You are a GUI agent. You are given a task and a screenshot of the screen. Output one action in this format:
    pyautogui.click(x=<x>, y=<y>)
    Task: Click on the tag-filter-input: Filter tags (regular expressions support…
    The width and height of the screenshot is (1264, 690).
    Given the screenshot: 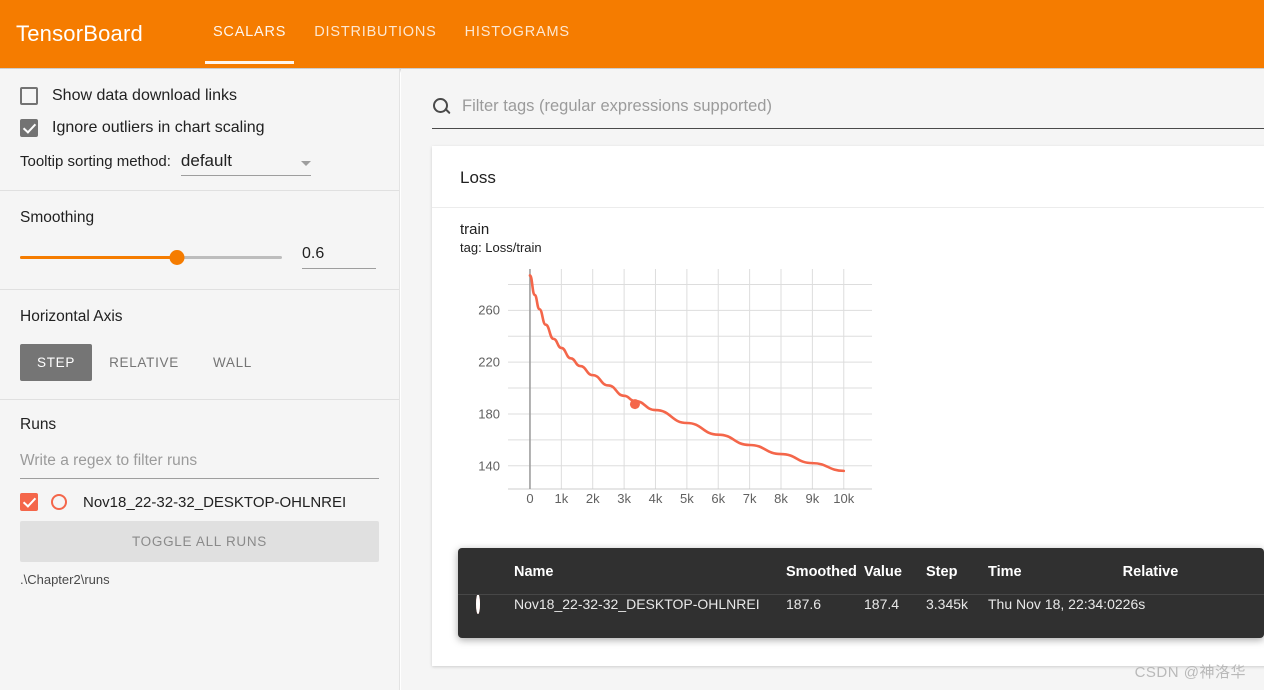 What is the action you would take?
    pyautogui.click(x=617, y=106)
    